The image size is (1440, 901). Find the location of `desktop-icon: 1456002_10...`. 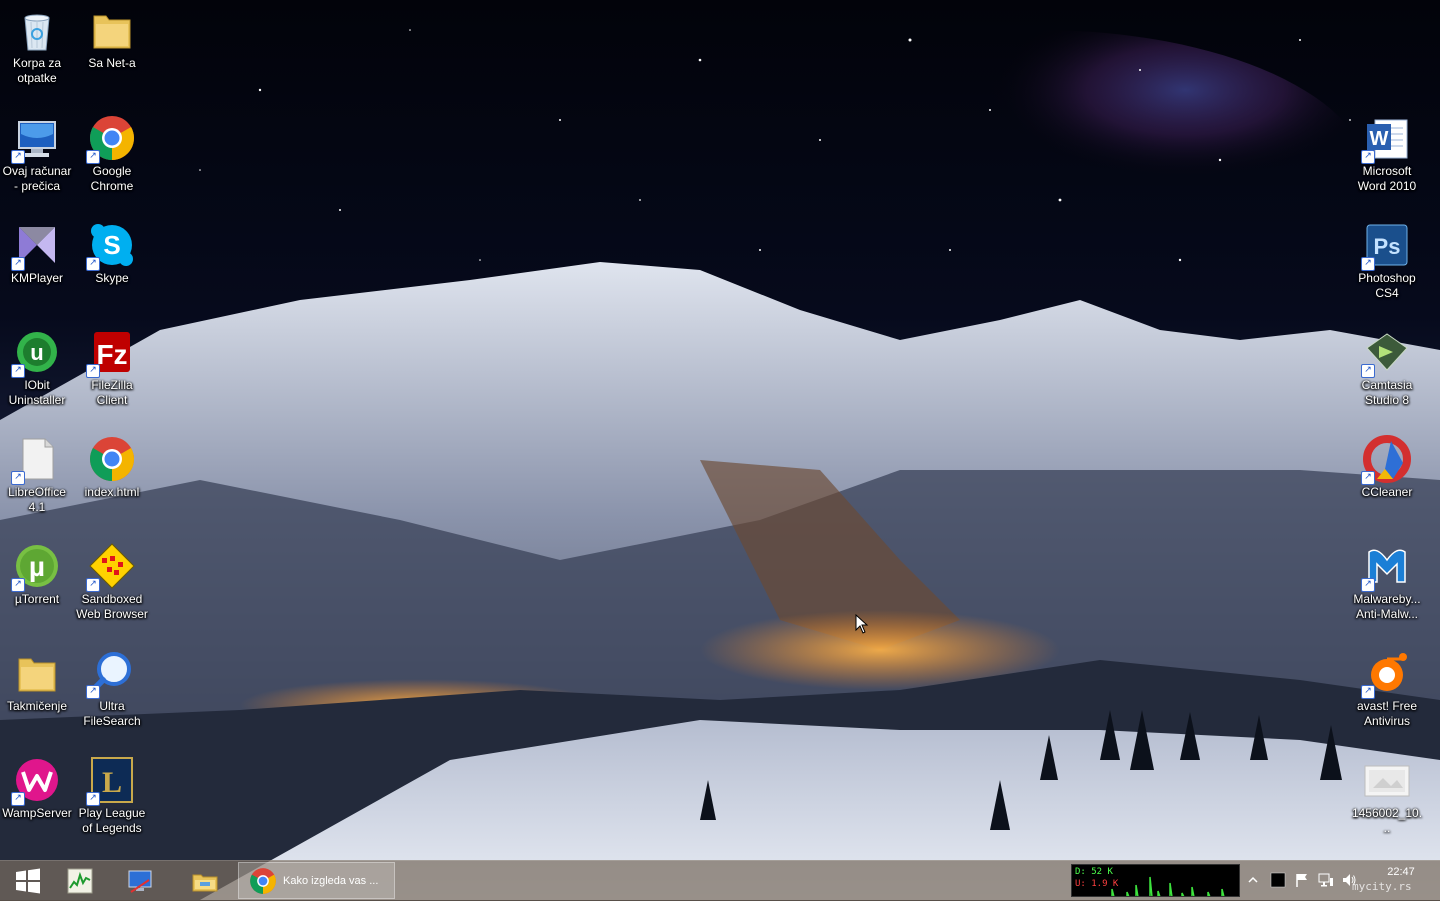

desktop-icon: 1456002_10... is located at coordinates (1387, 793).